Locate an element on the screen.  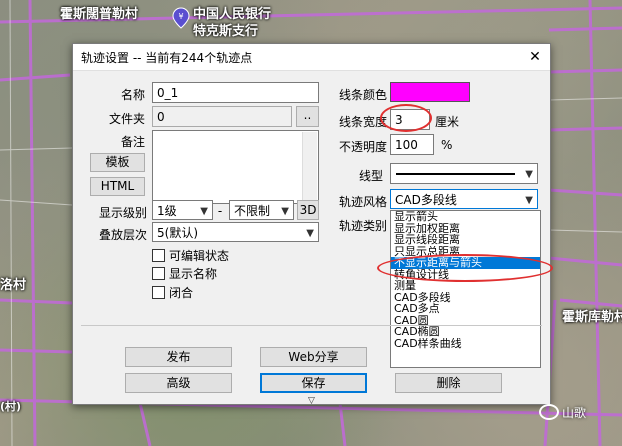
track-style-option: 显示加权距离 is located at coordinates (465, 229).